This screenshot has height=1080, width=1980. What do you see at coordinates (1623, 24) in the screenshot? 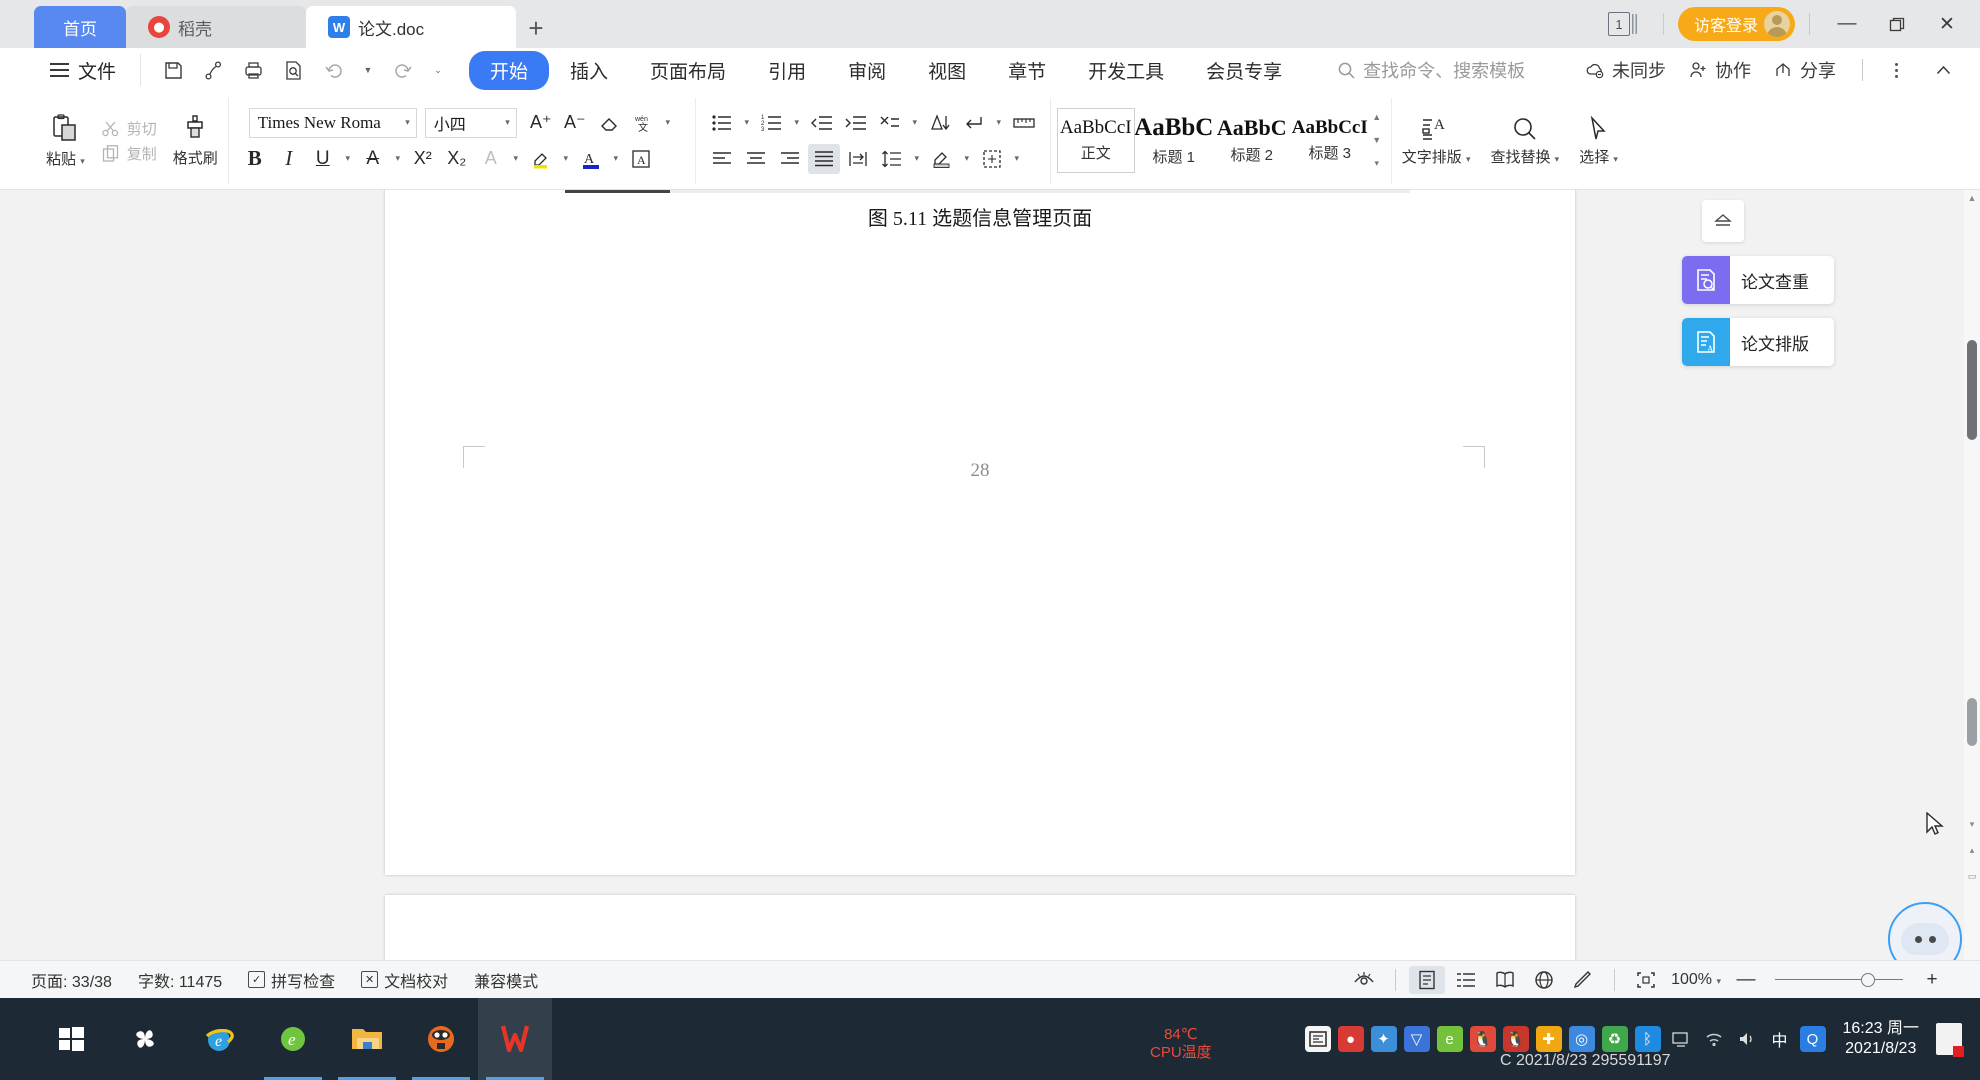
I see `document-count-indicator: 1` at bounding box center [1623, 24].